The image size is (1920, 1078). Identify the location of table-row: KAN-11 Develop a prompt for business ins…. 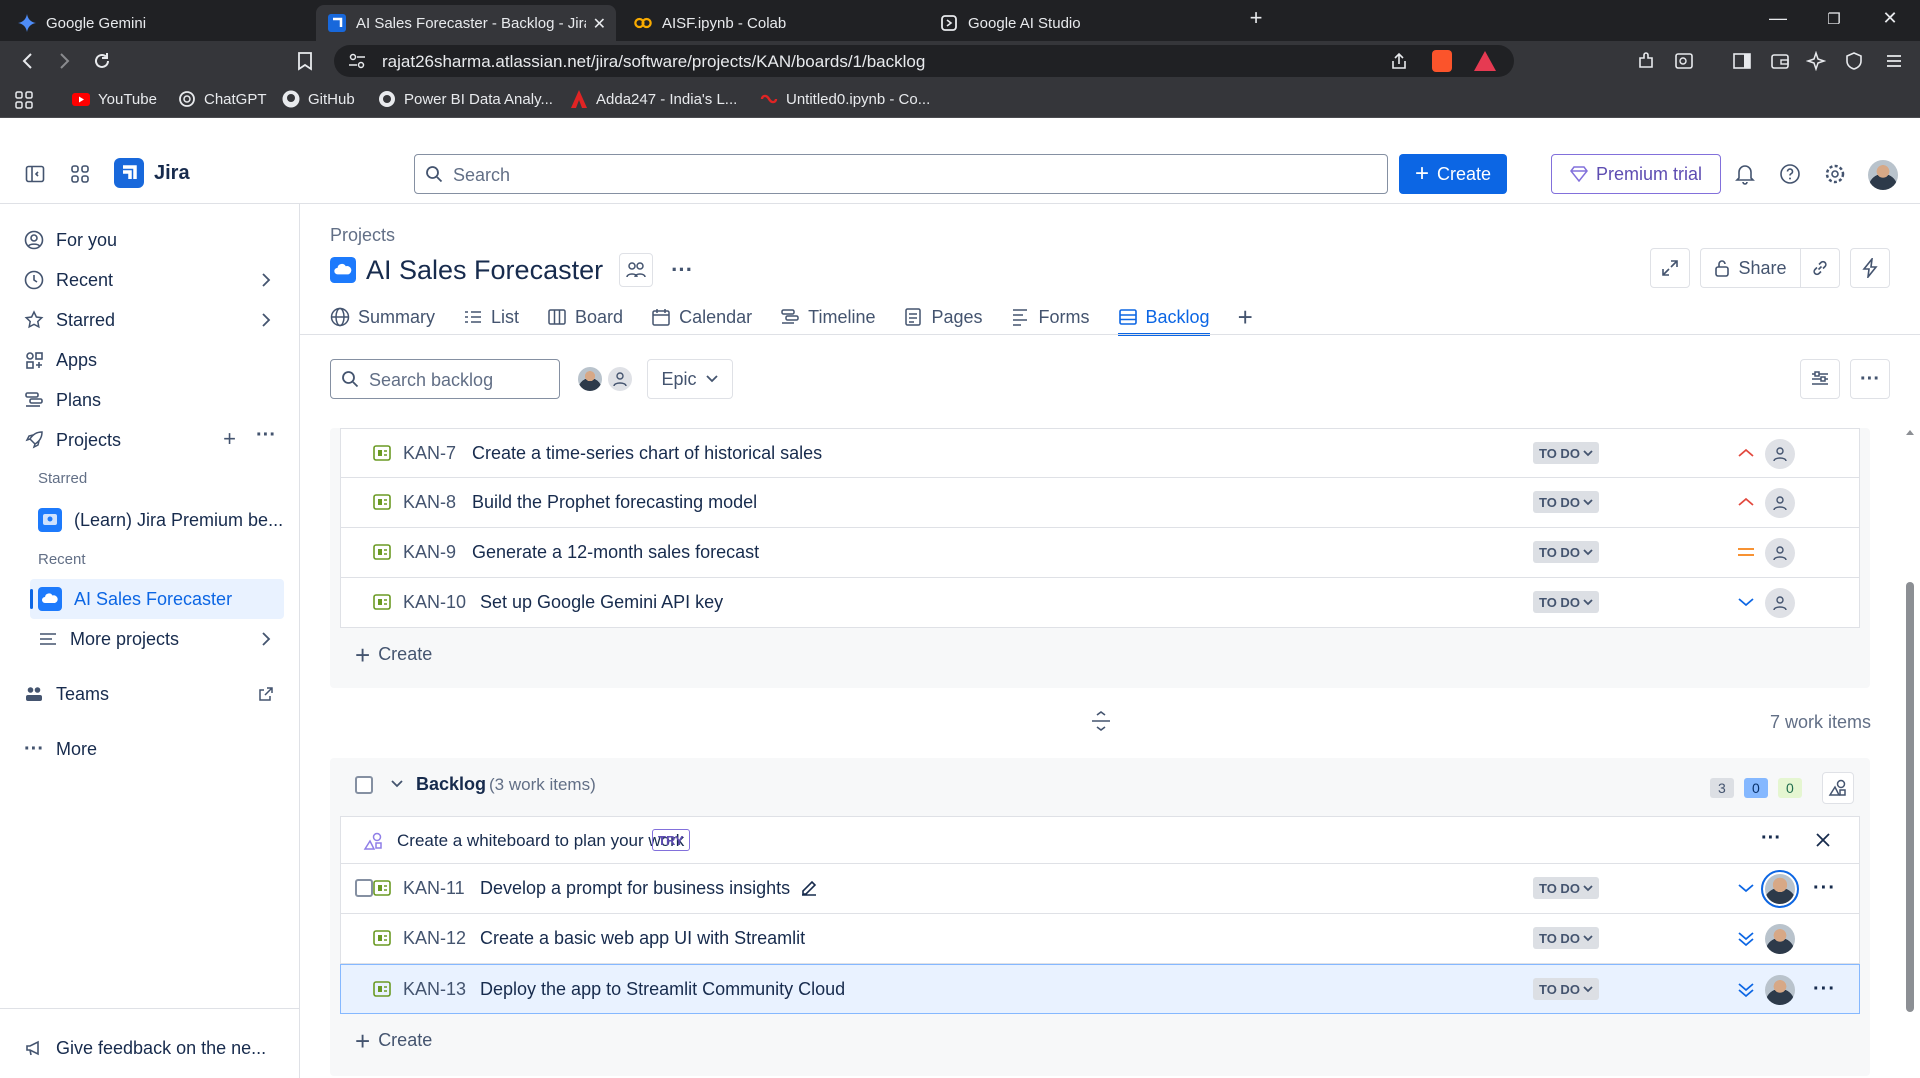
(1100, 889).